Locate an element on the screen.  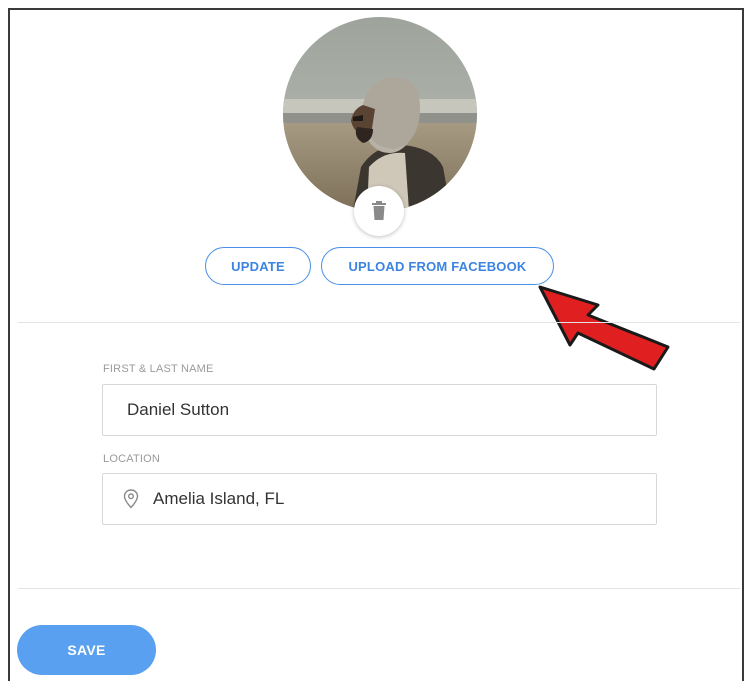
upload-from-facebook-button: UPLOAD FROM FACEBOOK is located at coordinates (437, 266).